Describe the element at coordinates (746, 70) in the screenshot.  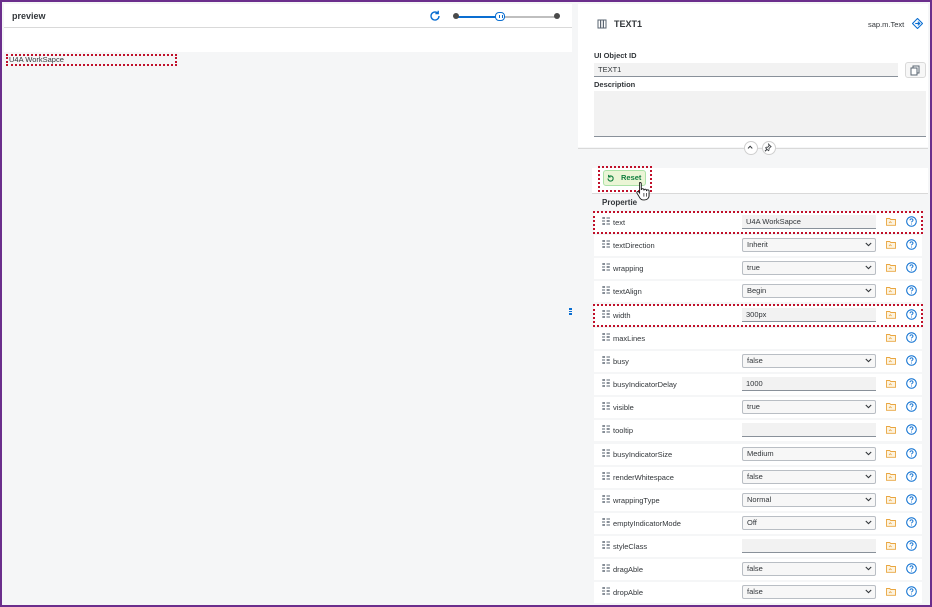
I see `ui-object-id-input: TEXT1` at that location.